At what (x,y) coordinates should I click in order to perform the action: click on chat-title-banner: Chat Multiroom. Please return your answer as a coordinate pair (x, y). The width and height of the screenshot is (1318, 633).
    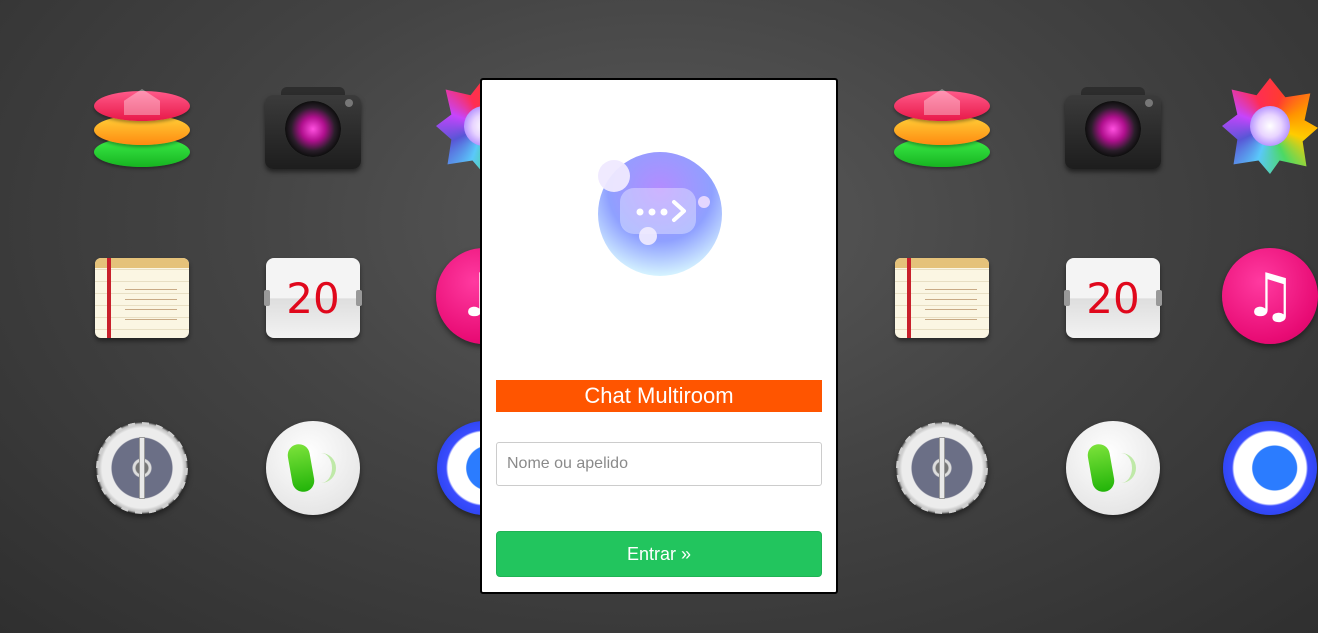
    Looking at the image, I should click on (659, 396).